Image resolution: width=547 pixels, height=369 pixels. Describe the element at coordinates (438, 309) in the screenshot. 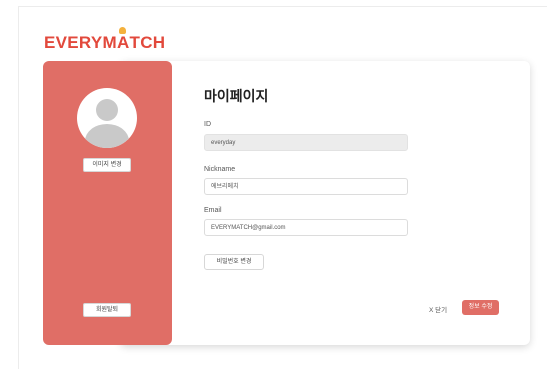

I see `close-button: X 닫기` at that location.